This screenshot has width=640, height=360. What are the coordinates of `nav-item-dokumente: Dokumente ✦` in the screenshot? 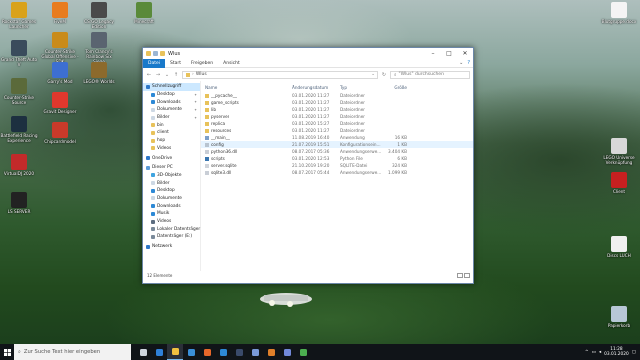 It's located at (171, 110).